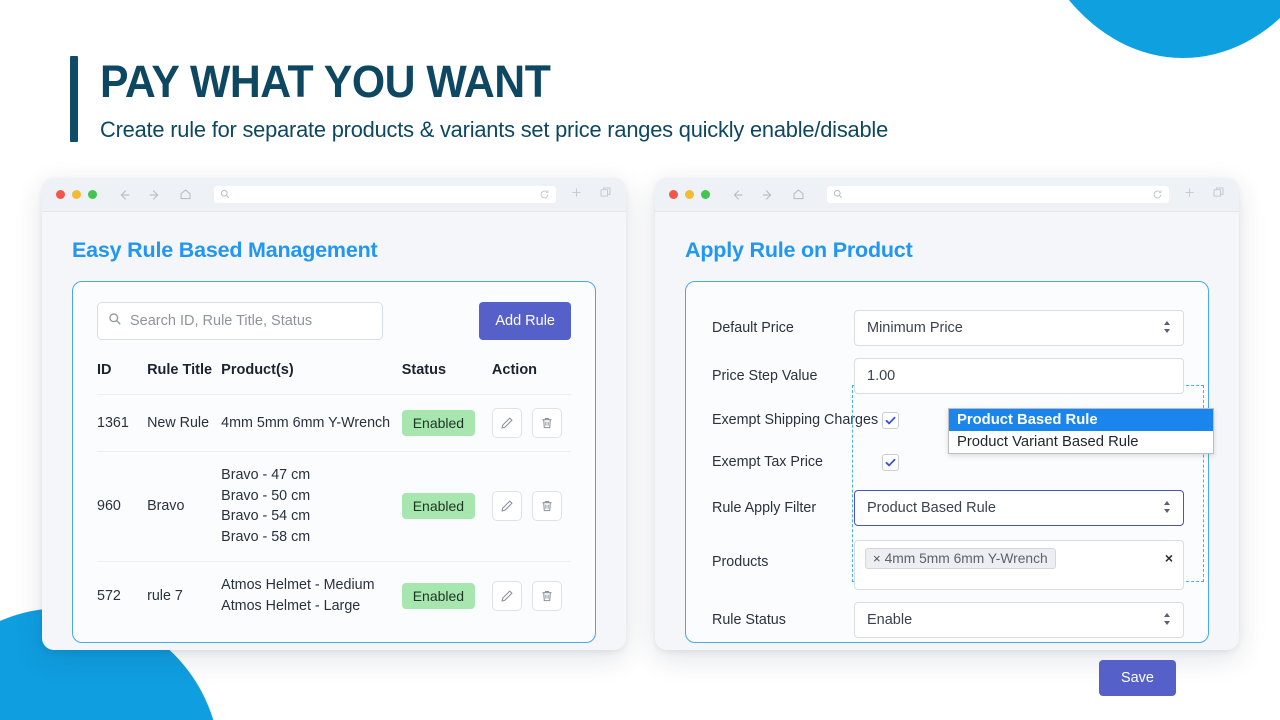 The width and height of the screenshot is (1280, 720). Describe the element at coordinates (1019, 508) in the screenshot. I see `rule-apply-filter-select: Product Based Rule` at that location.